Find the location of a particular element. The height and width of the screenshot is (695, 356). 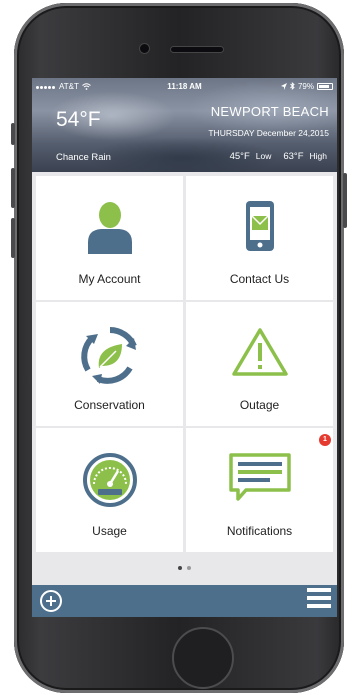

hamburger-menu-icon is located at coordinates (319, 601).